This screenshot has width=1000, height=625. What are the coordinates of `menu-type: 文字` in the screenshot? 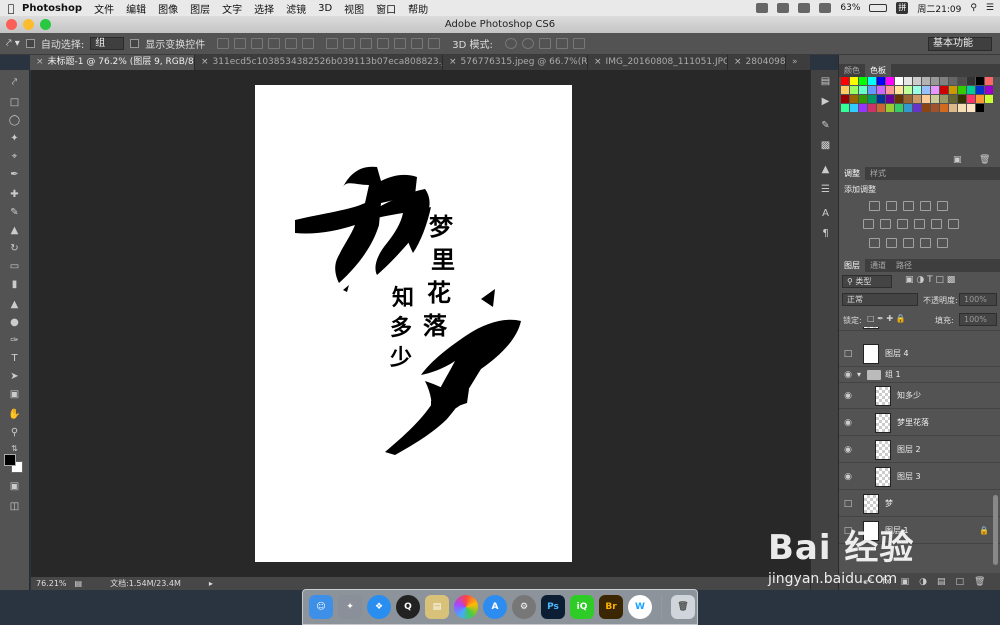 It's located at (232, 8).